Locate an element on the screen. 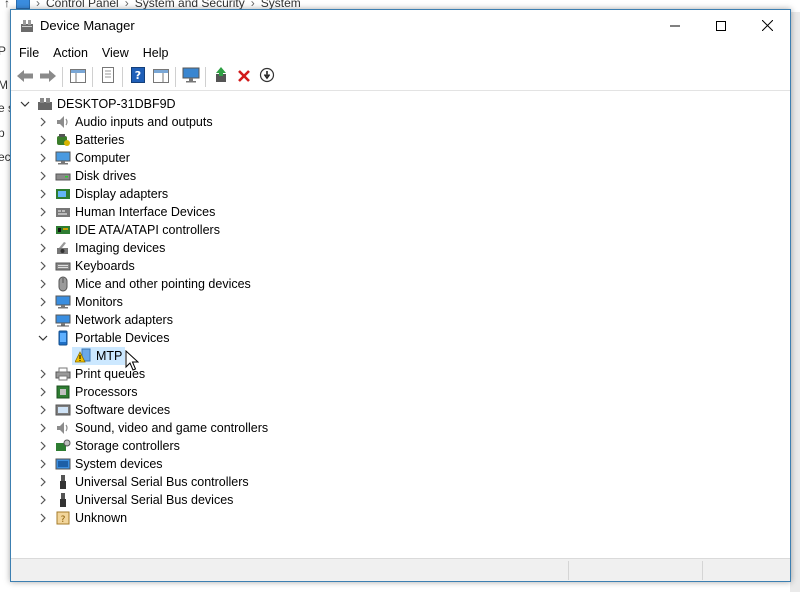 This screenshot has width=800, height=592. menu-view: View is located at coordinates (115, 53).